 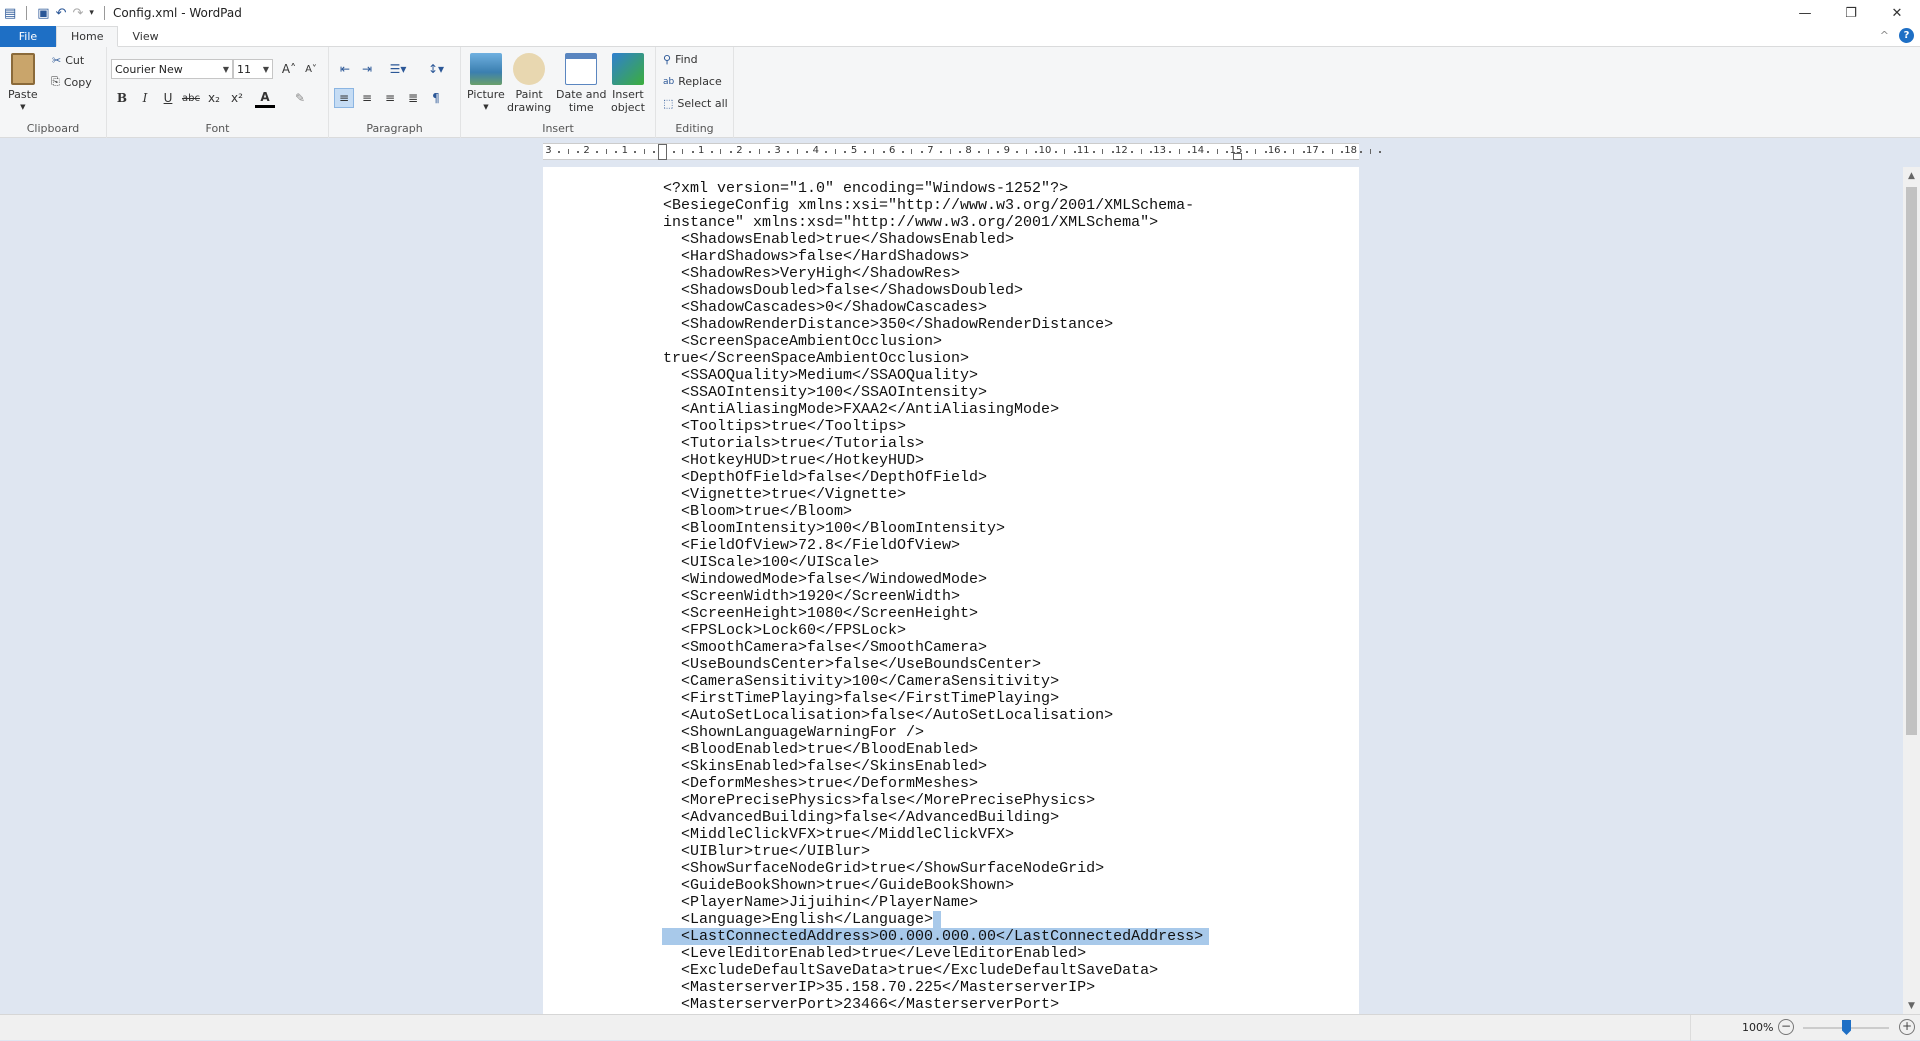 What do you see at coordinates (91, 13) in the screenshot?
I see `customize-toolbar-icon: ▾` at bounding box center [91, 13].